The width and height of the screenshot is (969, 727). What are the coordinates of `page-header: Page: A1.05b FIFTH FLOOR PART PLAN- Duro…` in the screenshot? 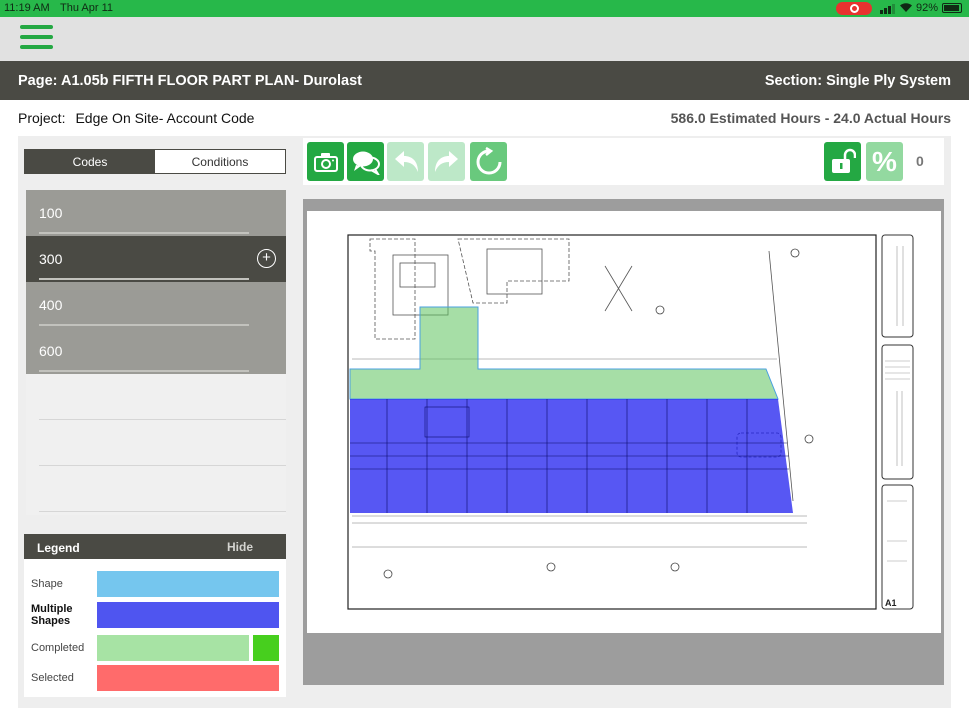 It's located at (484, 80).